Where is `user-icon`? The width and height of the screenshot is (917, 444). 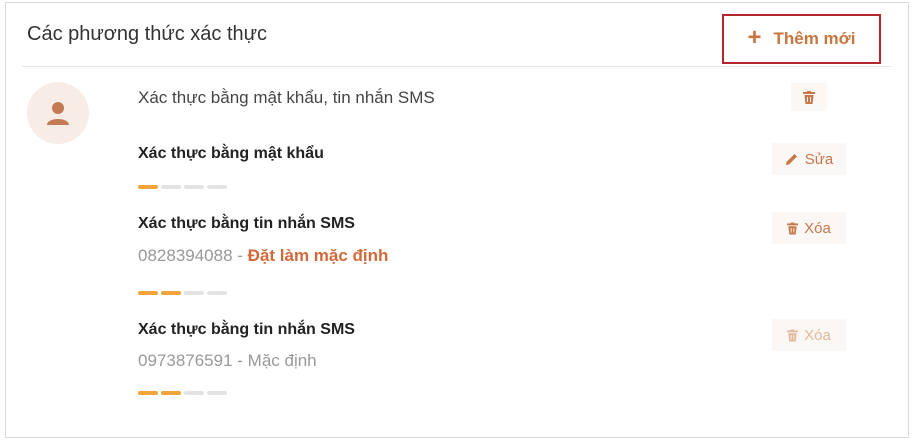
user-icon is located at coordinates (58, 113).